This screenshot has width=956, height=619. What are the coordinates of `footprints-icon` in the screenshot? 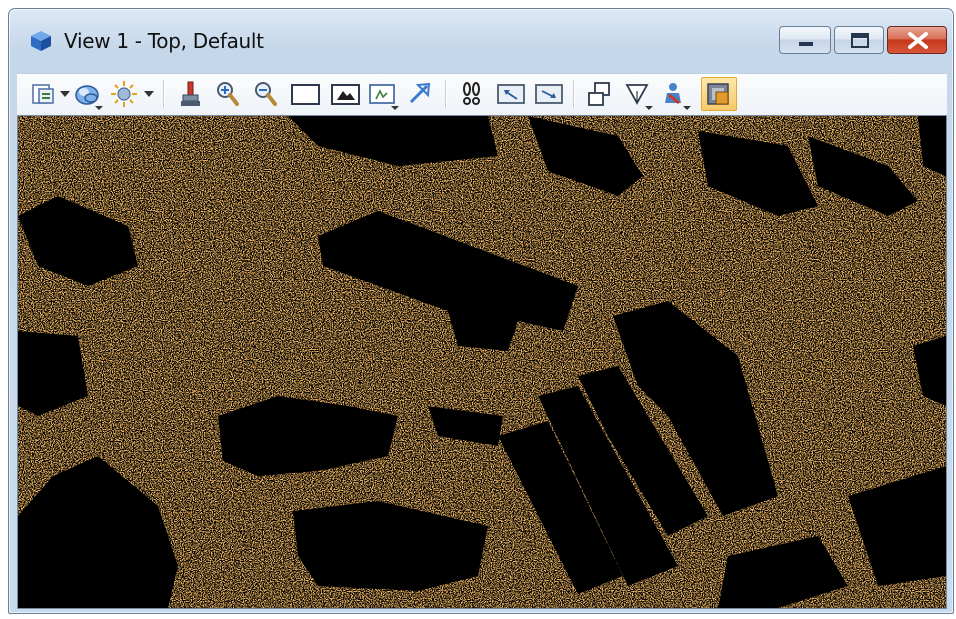 It's located at (471, 93).